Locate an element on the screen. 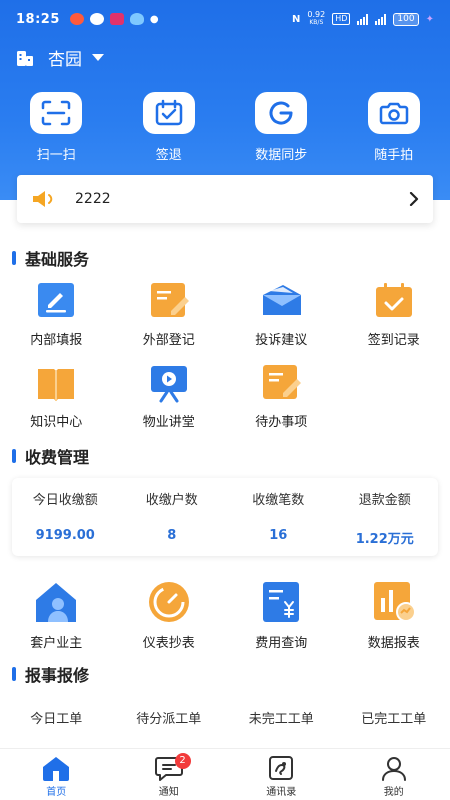  book-icon is located at coordinates (56, 385).